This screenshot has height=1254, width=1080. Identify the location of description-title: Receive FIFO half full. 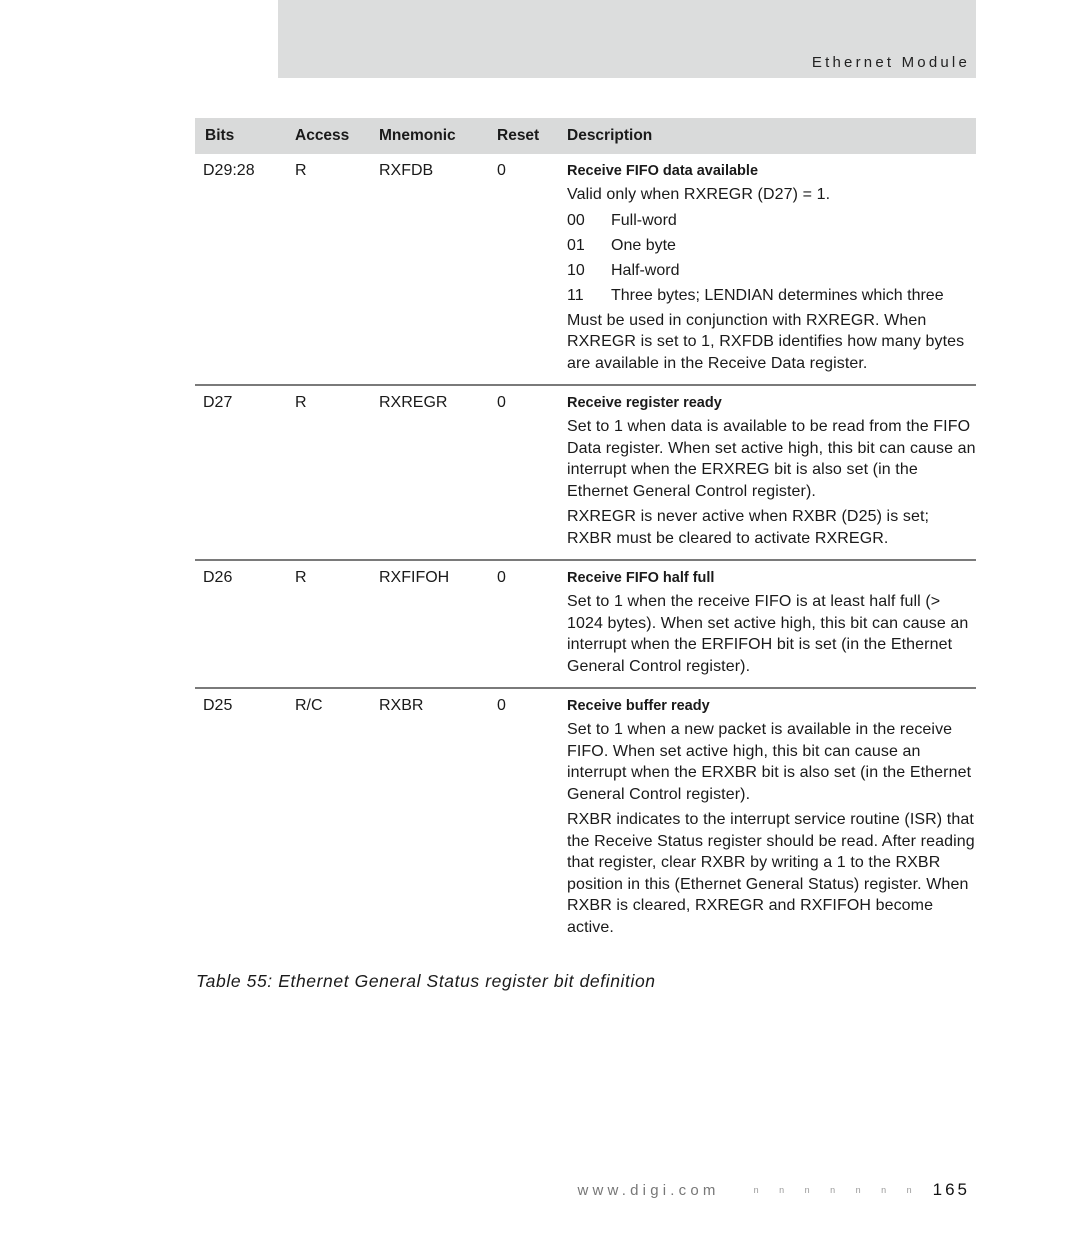
(641, 578).